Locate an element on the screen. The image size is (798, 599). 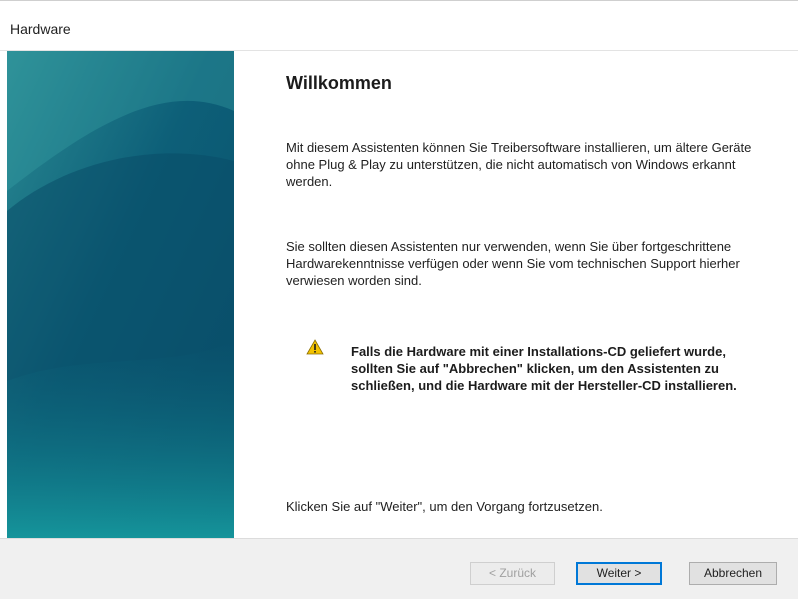
cancel-button: Abbrechen is located at coordinates (733, 573).